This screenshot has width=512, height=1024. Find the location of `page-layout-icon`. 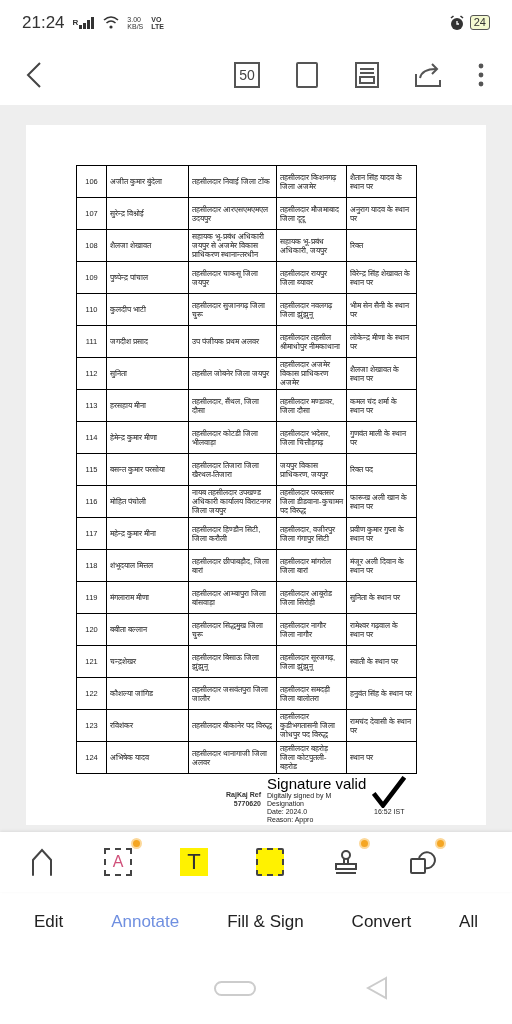

page-layout-icon is located at coordinates (367, 75).